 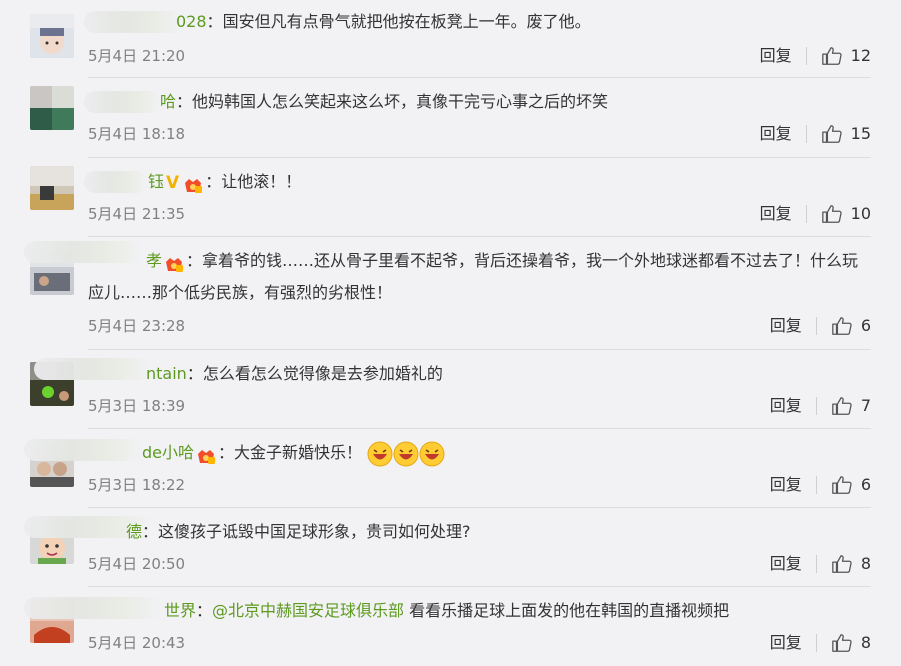 What do you see at coordinates (137, 326) in the screenshot?
I see `comment-time: 5月4日 23:28` at bounding box center [137, 326].